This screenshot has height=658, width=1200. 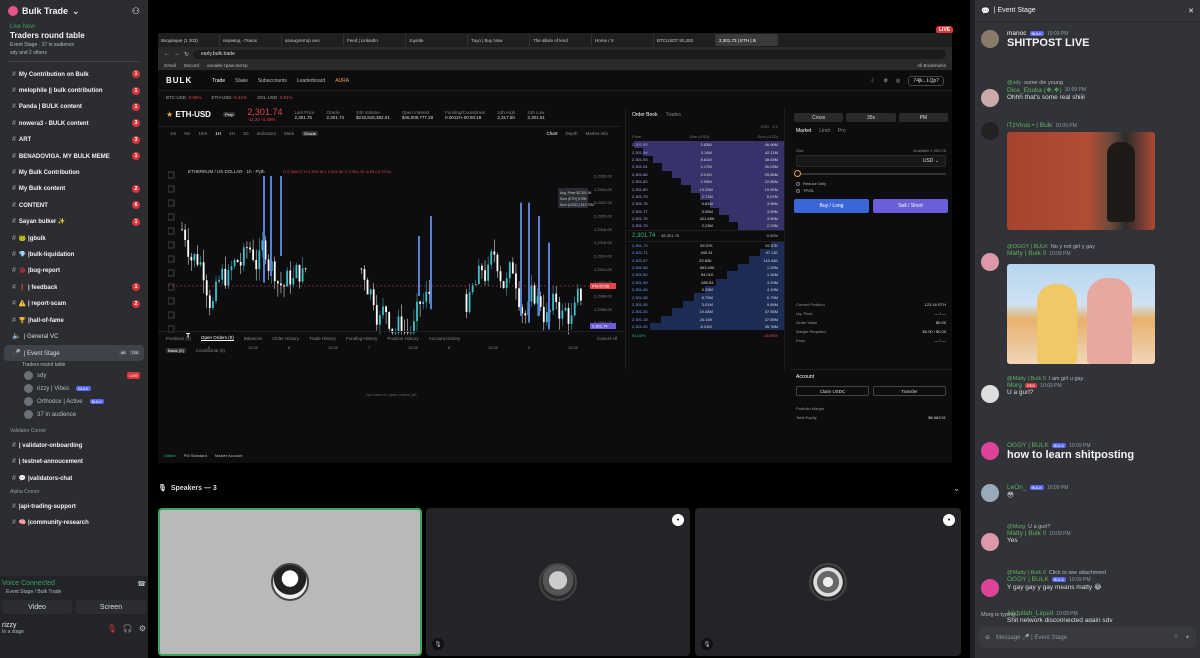 I want to click on orderbook-row: 2,301.35 3.01M 9.89M, so click(x=705, y=304).